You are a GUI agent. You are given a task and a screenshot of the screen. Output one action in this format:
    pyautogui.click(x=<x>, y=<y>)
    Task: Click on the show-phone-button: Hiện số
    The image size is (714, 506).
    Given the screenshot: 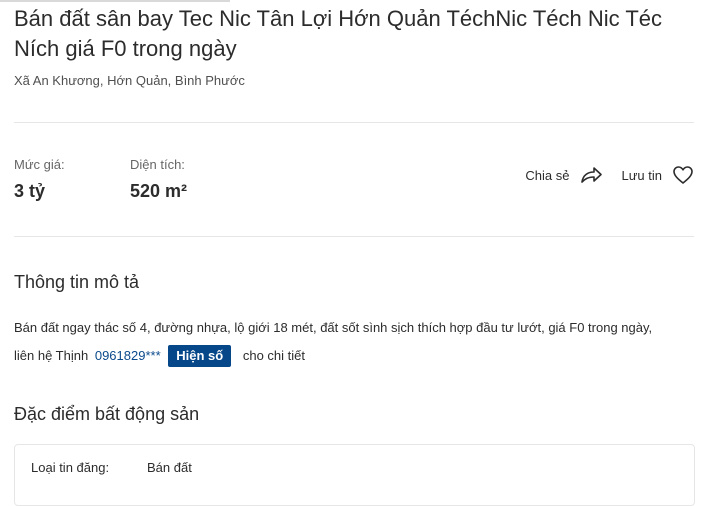 What is the action you would take?
    pyautogui.click(x=200, y=356)
    